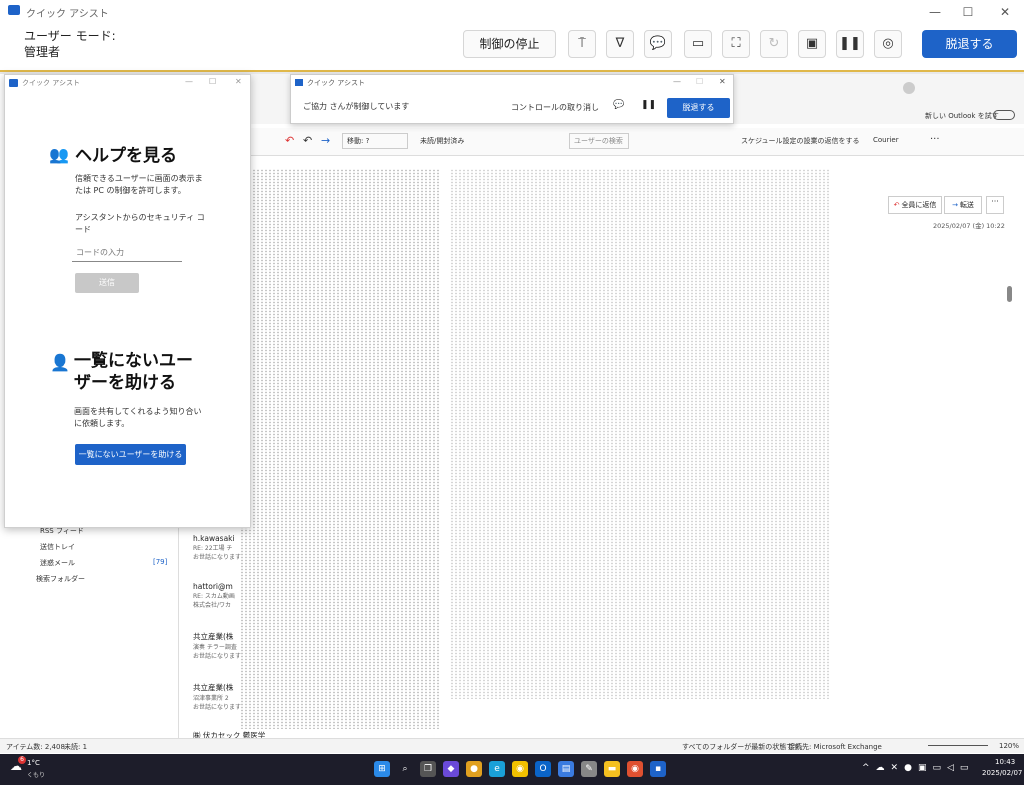 The width and height of the screenshot is (1024, 785). Describe the element at coordinates (340, 449) in the screenshot. I see `obscured-list-content` at that location.